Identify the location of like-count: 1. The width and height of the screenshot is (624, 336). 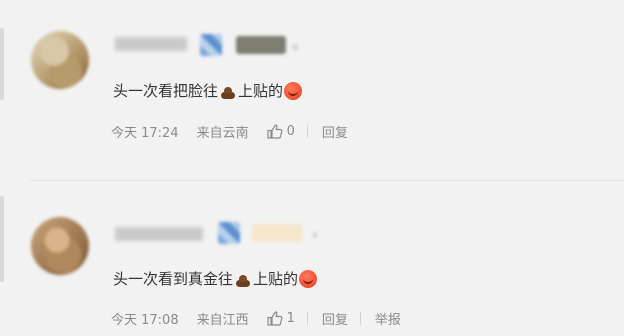
(290, 318).